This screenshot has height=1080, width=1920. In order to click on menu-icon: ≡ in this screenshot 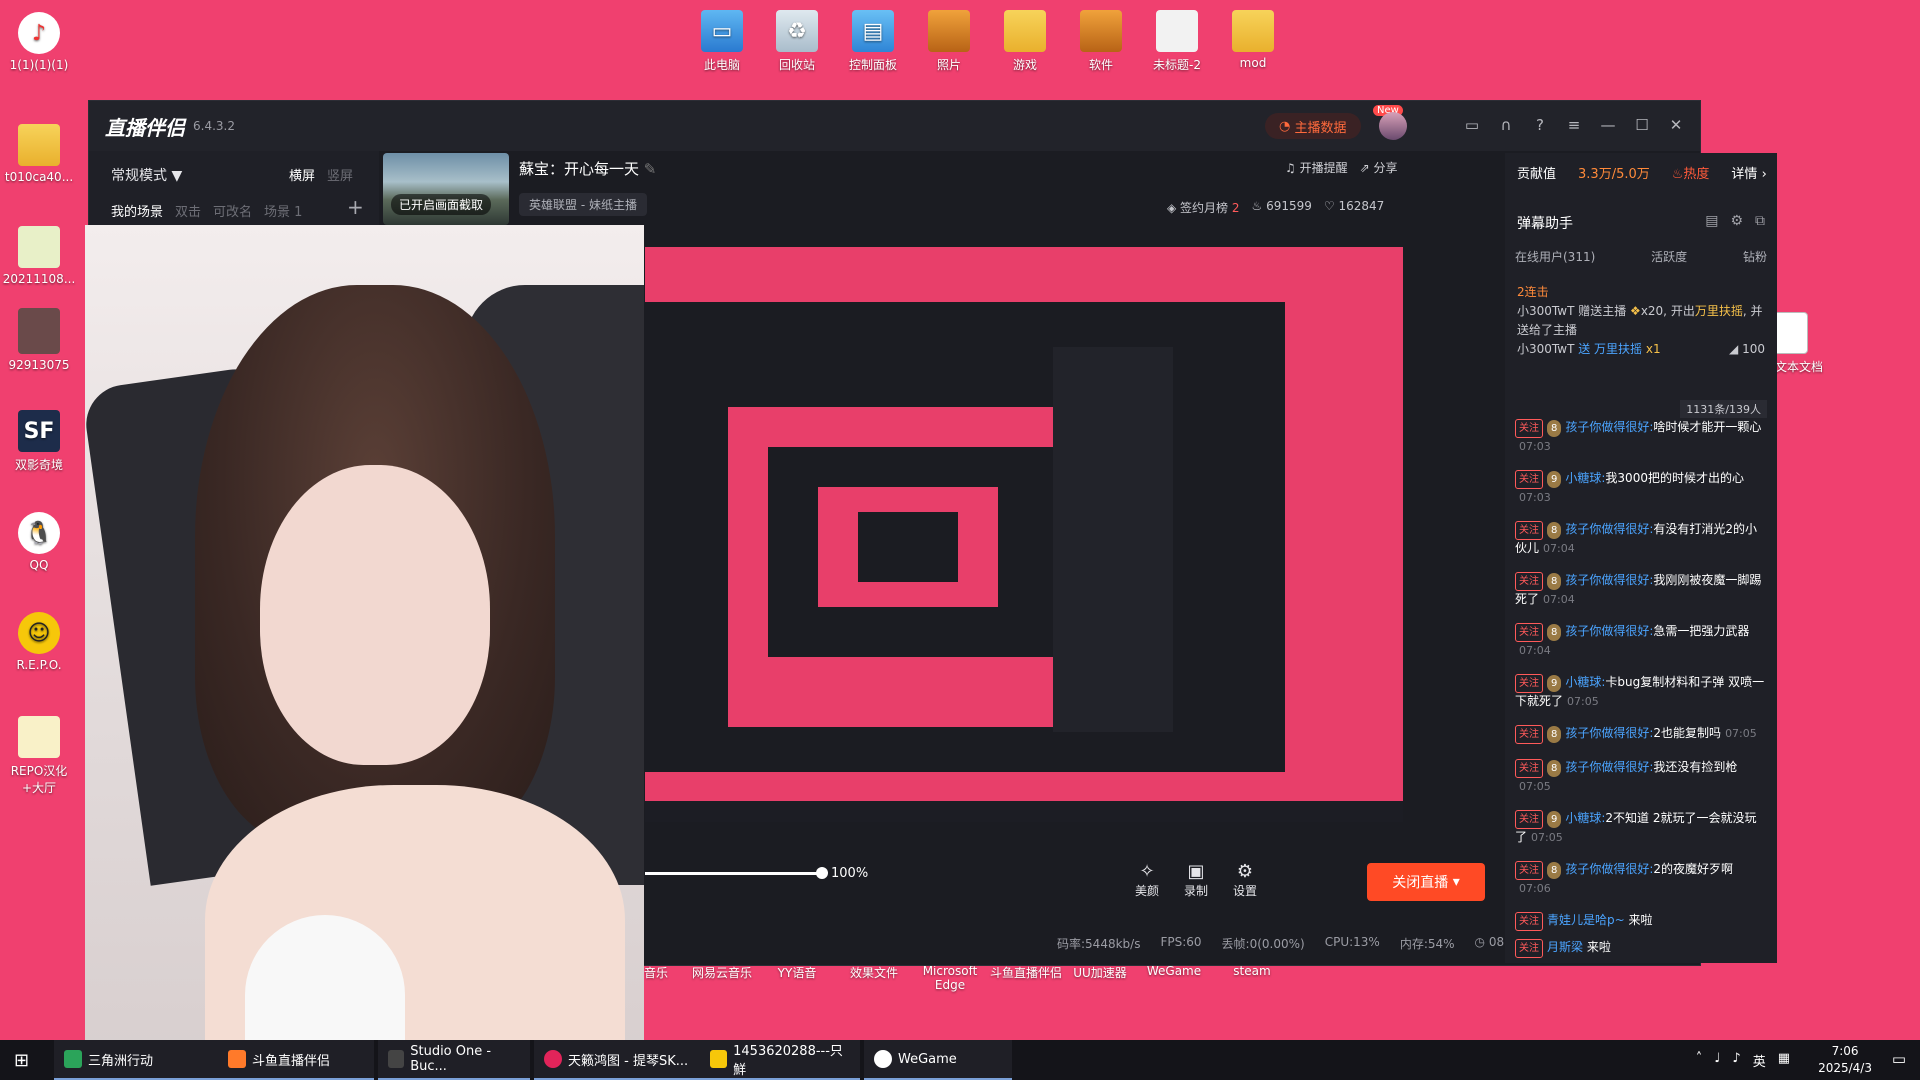, I will do `click(1574, 125)`.